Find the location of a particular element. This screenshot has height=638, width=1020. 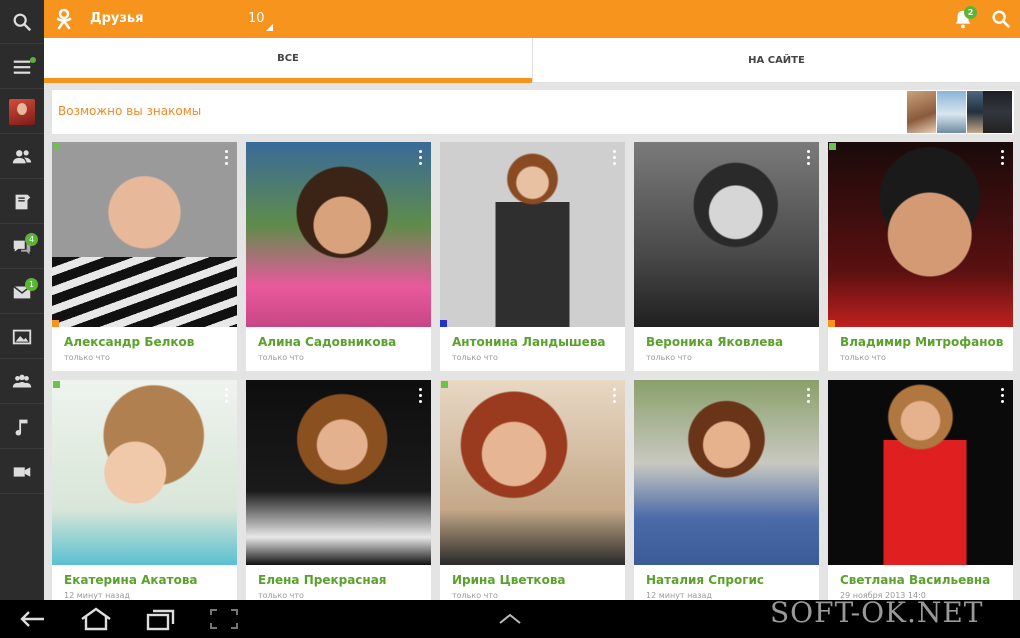

friends-icon is located at coordinates (22, 157).